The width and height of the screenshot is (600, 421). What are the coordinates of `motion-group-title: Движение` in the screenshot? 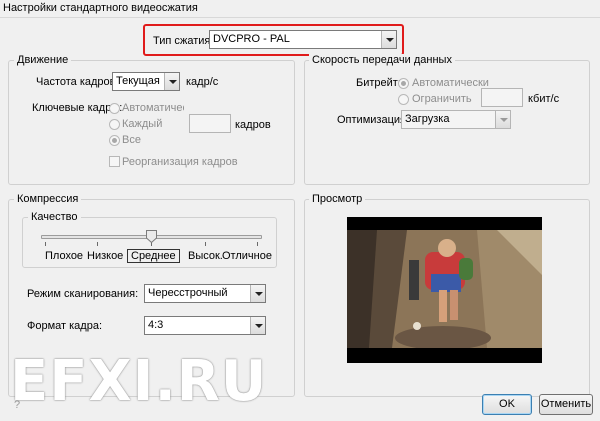 It's located at (43, 60).